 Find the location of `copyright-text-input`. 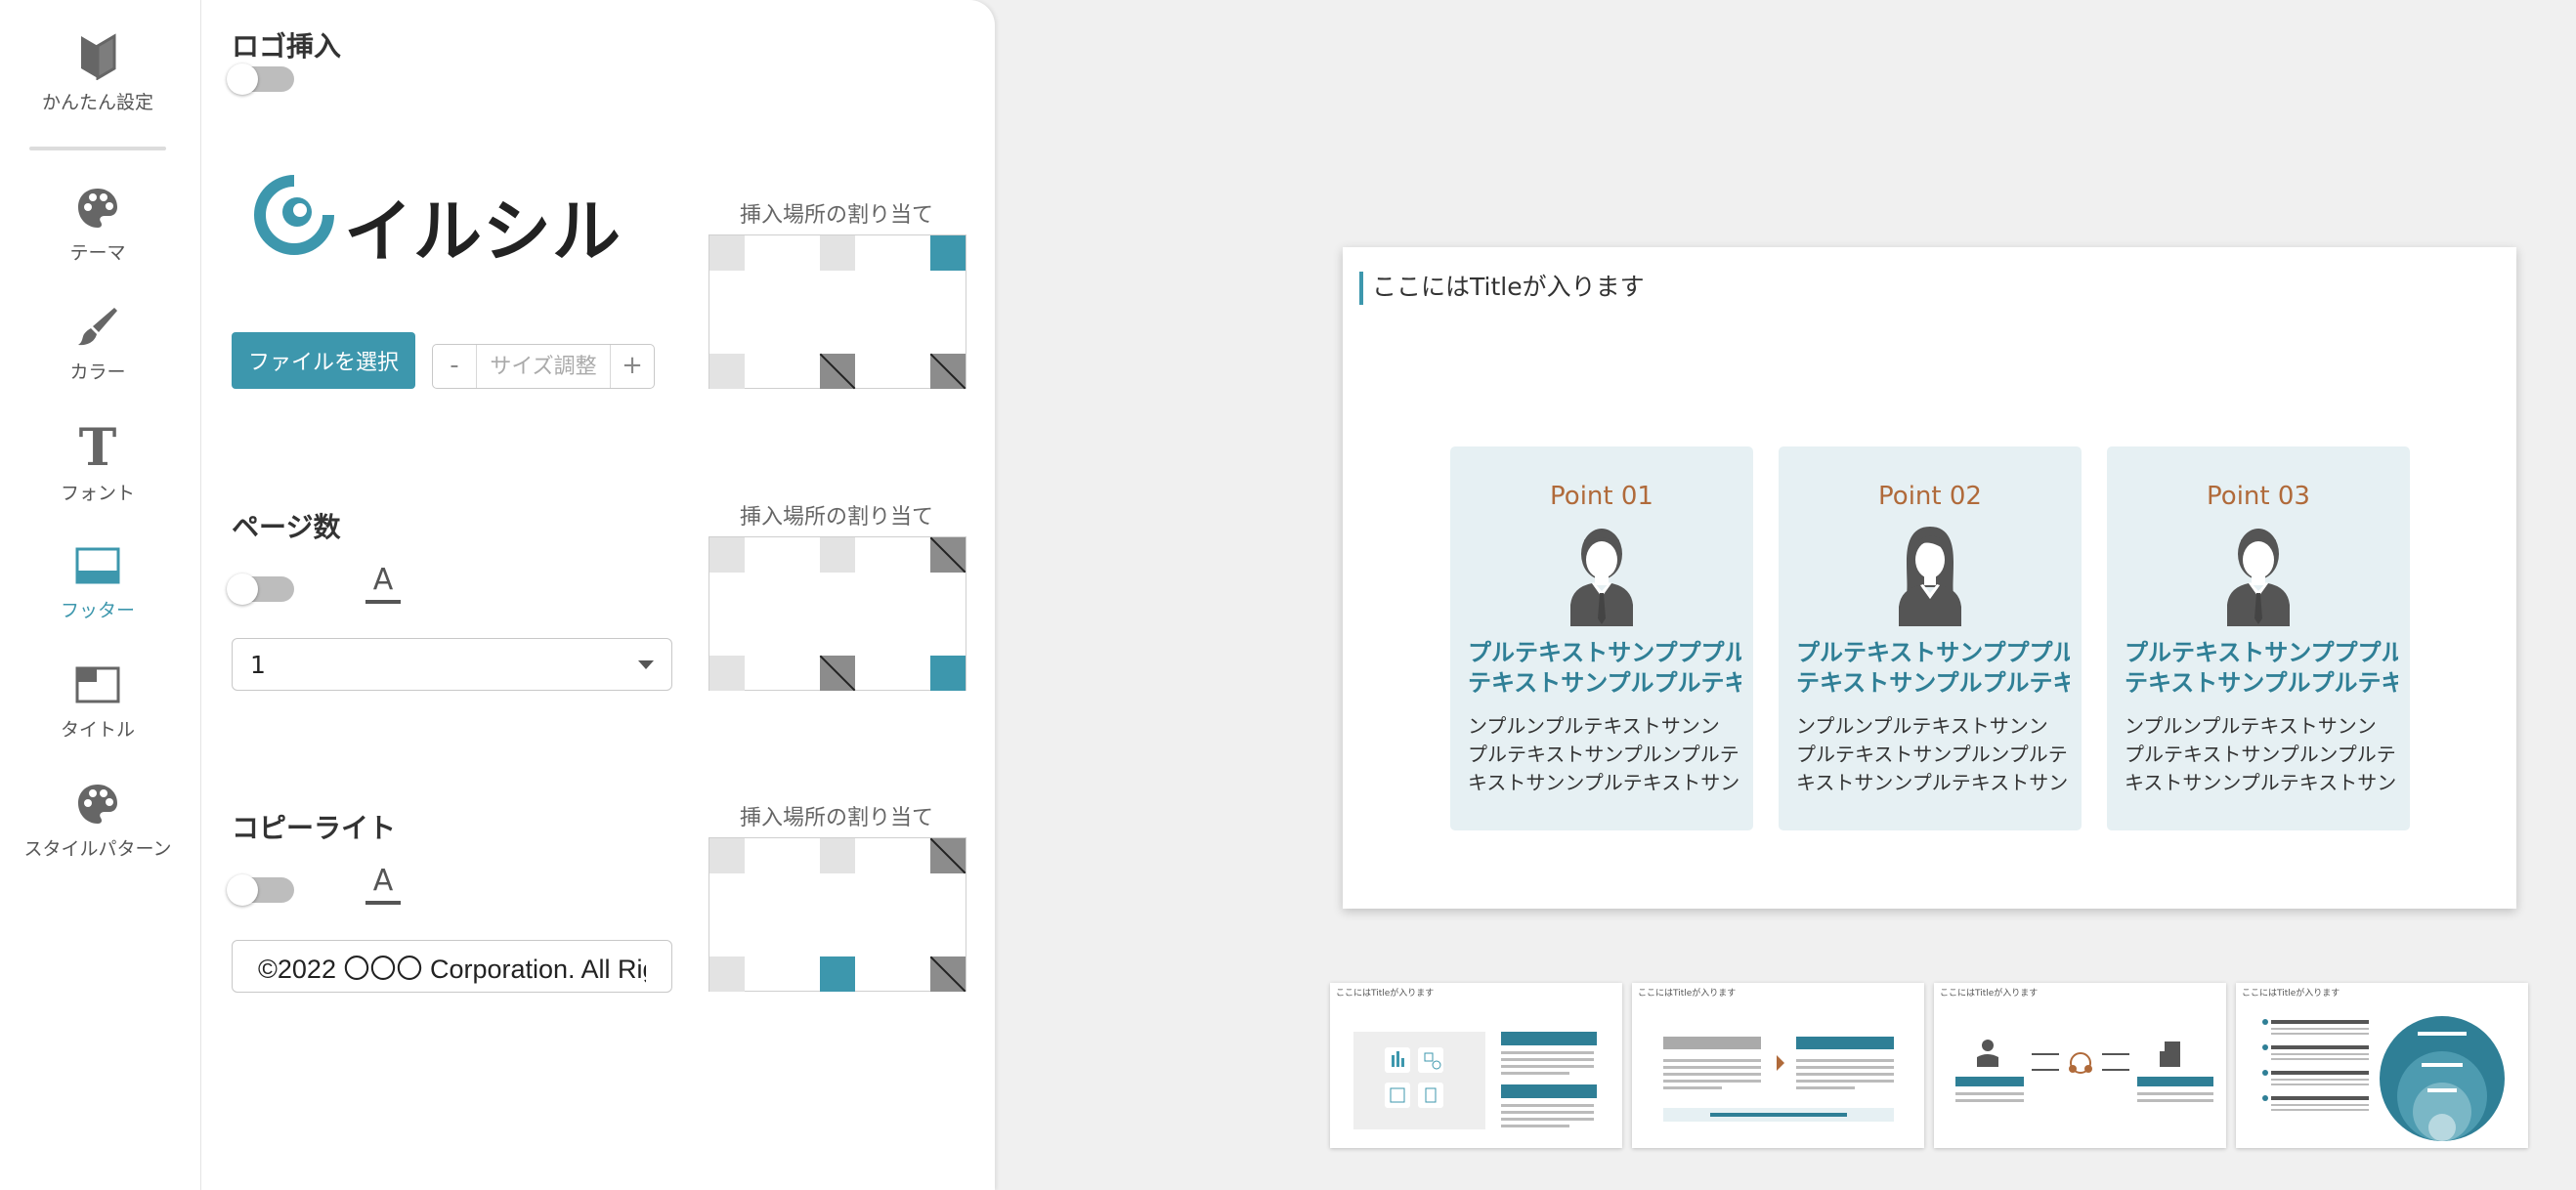

copyright-text-input is located at coordinates (452, 966).